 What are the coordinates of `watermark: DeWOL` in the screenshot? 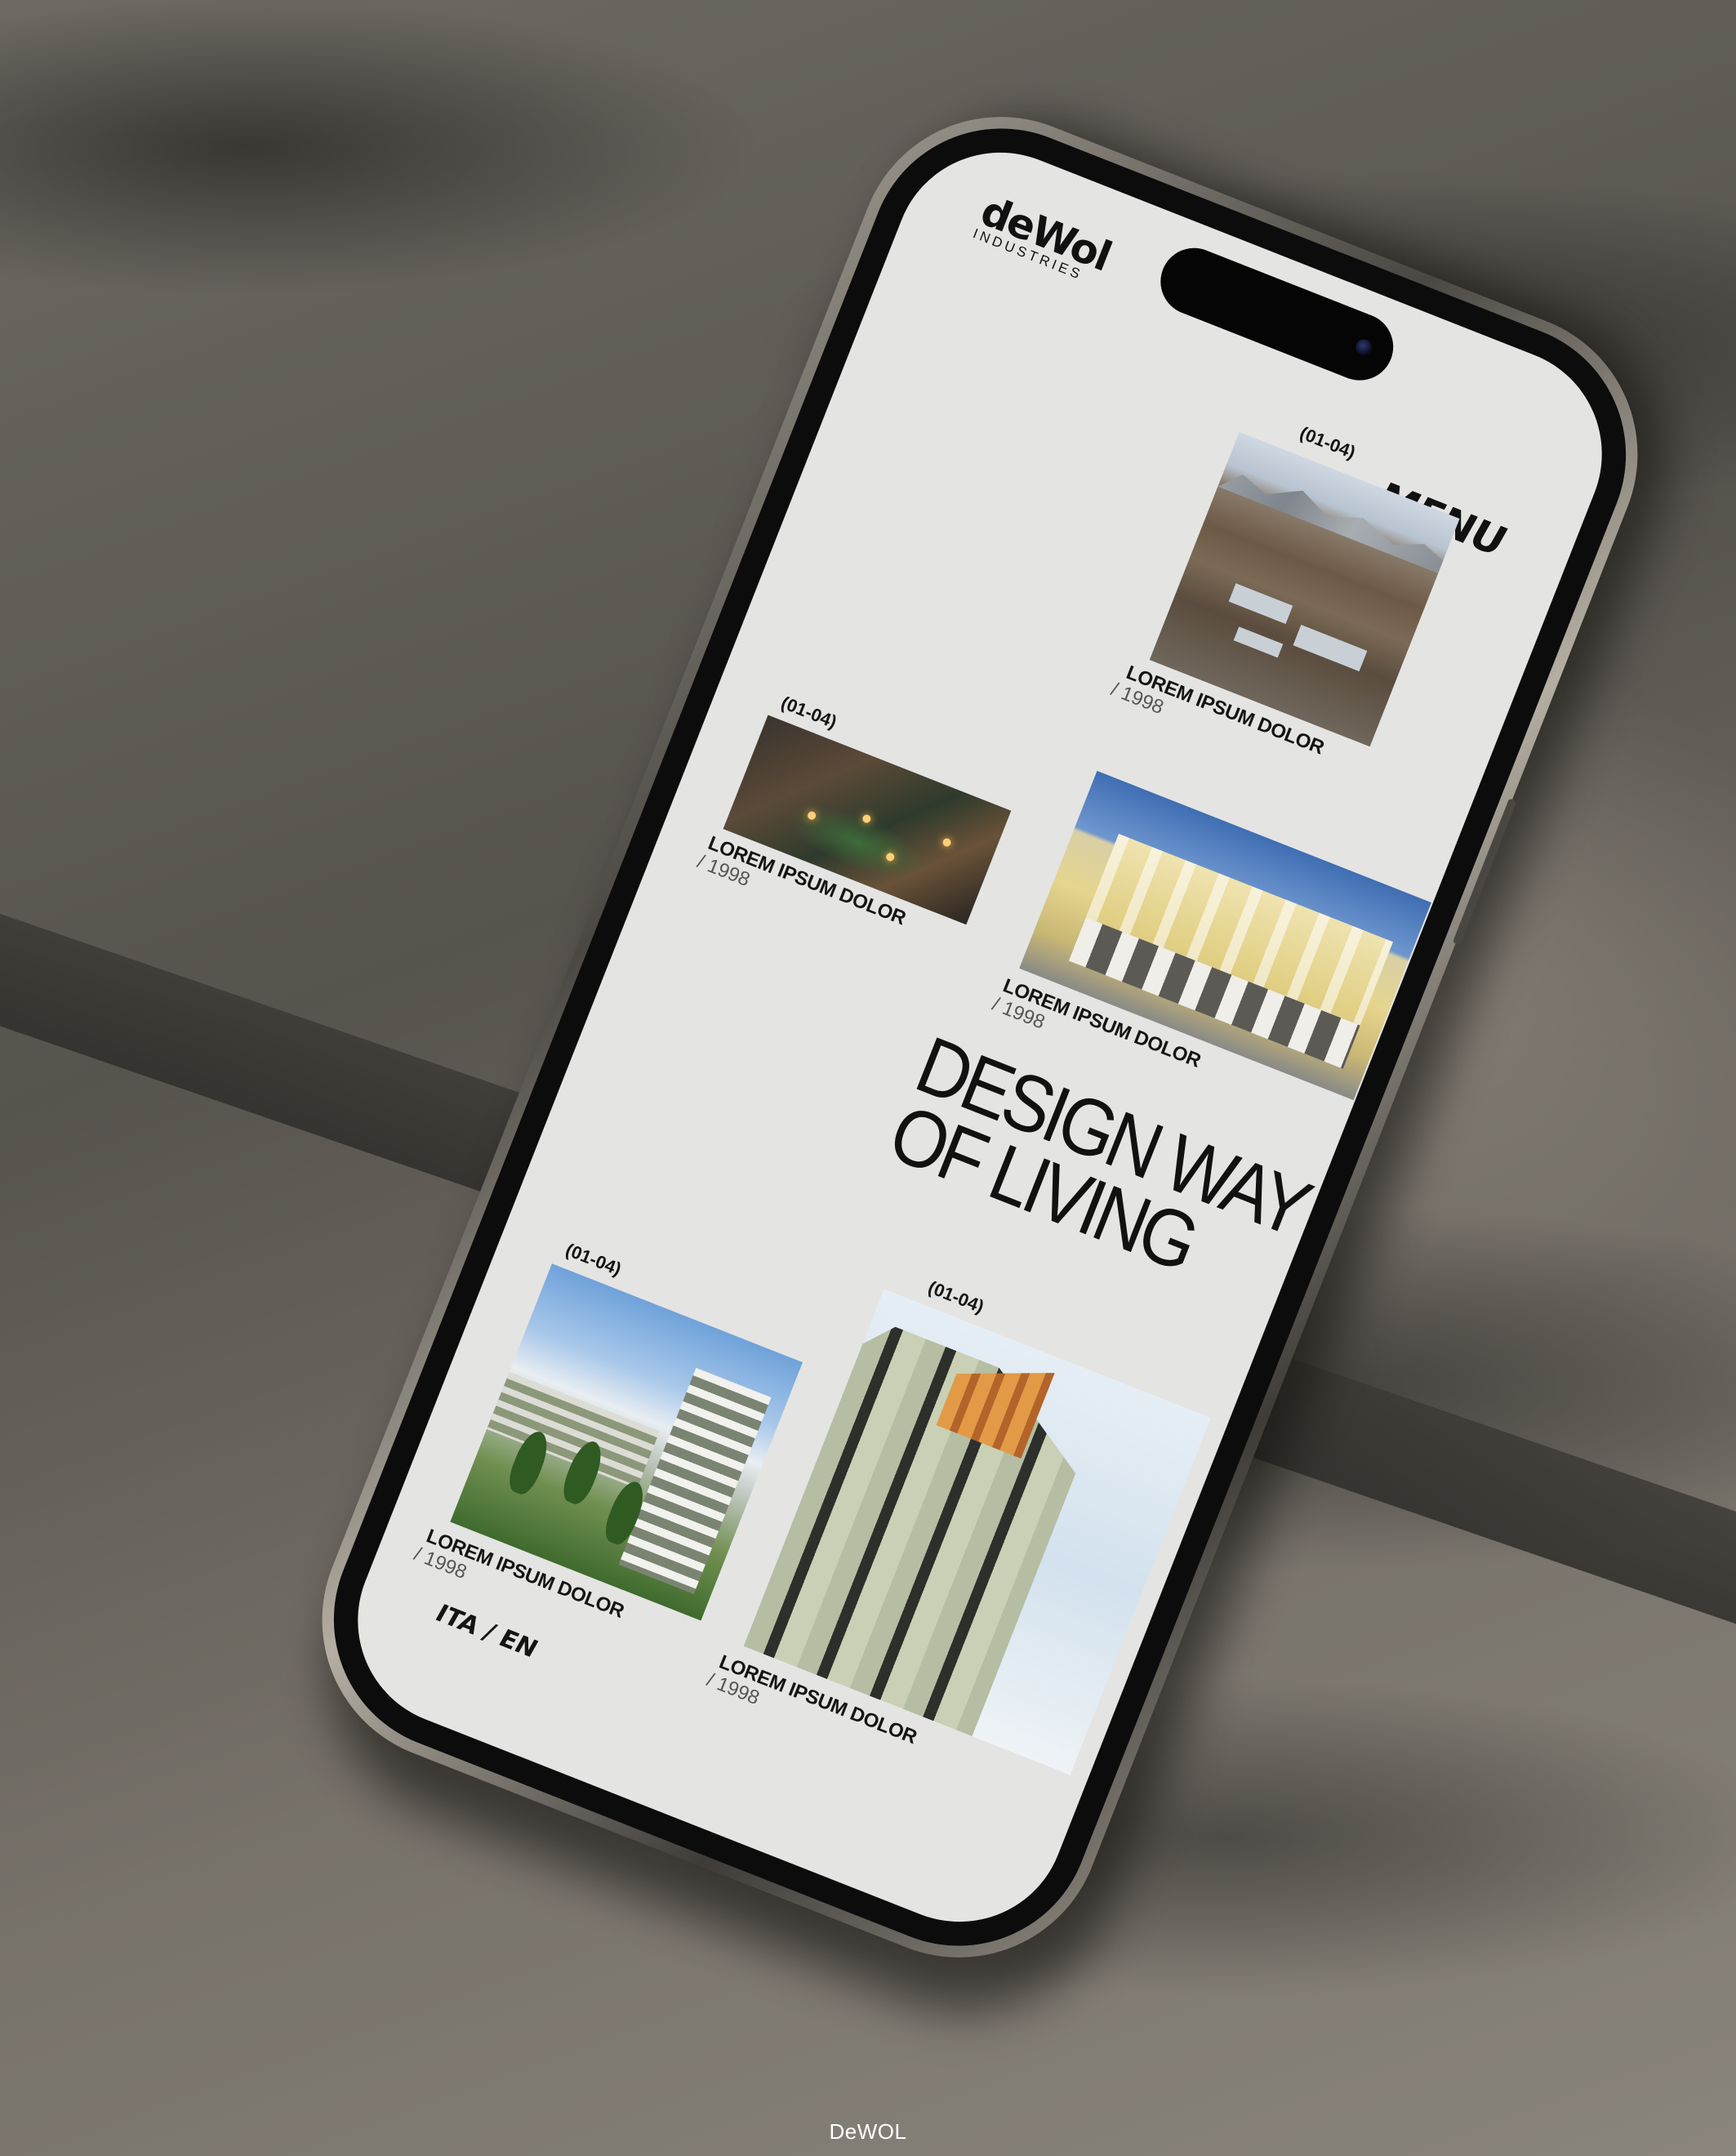 It's located at (868, 2131).